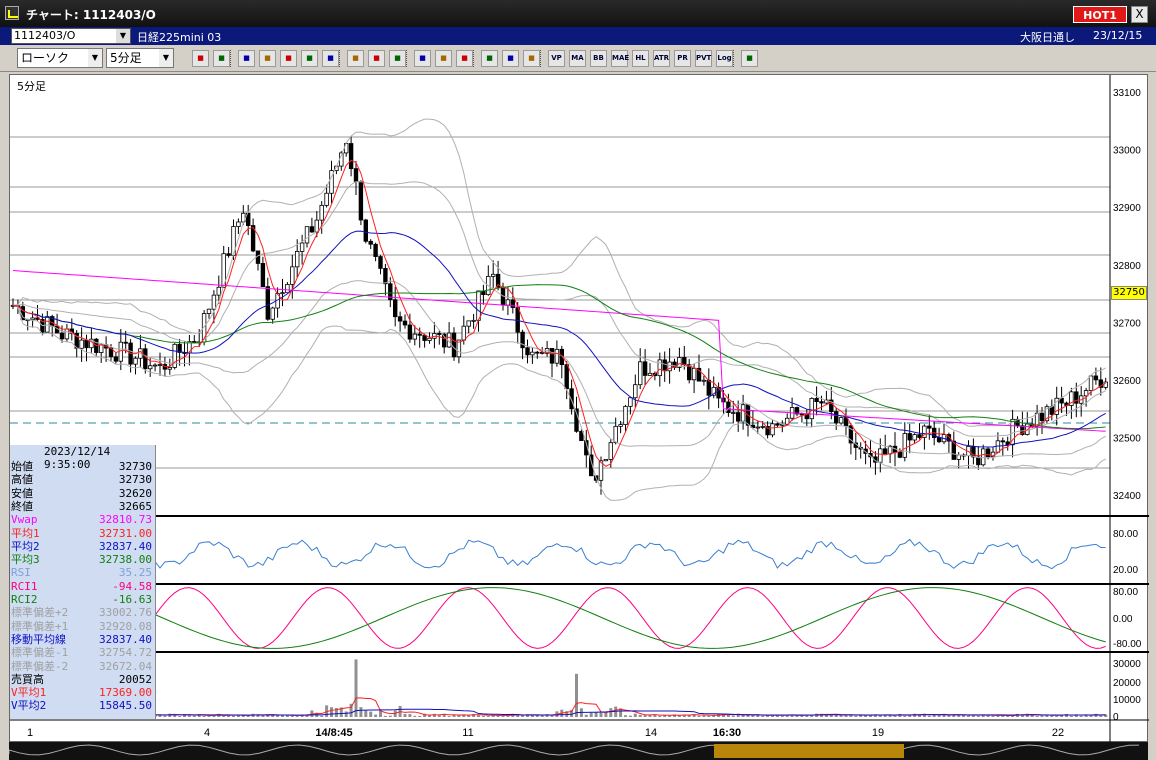 The width and height of the screenshot is (1156, 760). What do you see at coordinates (135, 480) in the screenshot?
I see `info-value: 32730` at bounding box center [135, 480].